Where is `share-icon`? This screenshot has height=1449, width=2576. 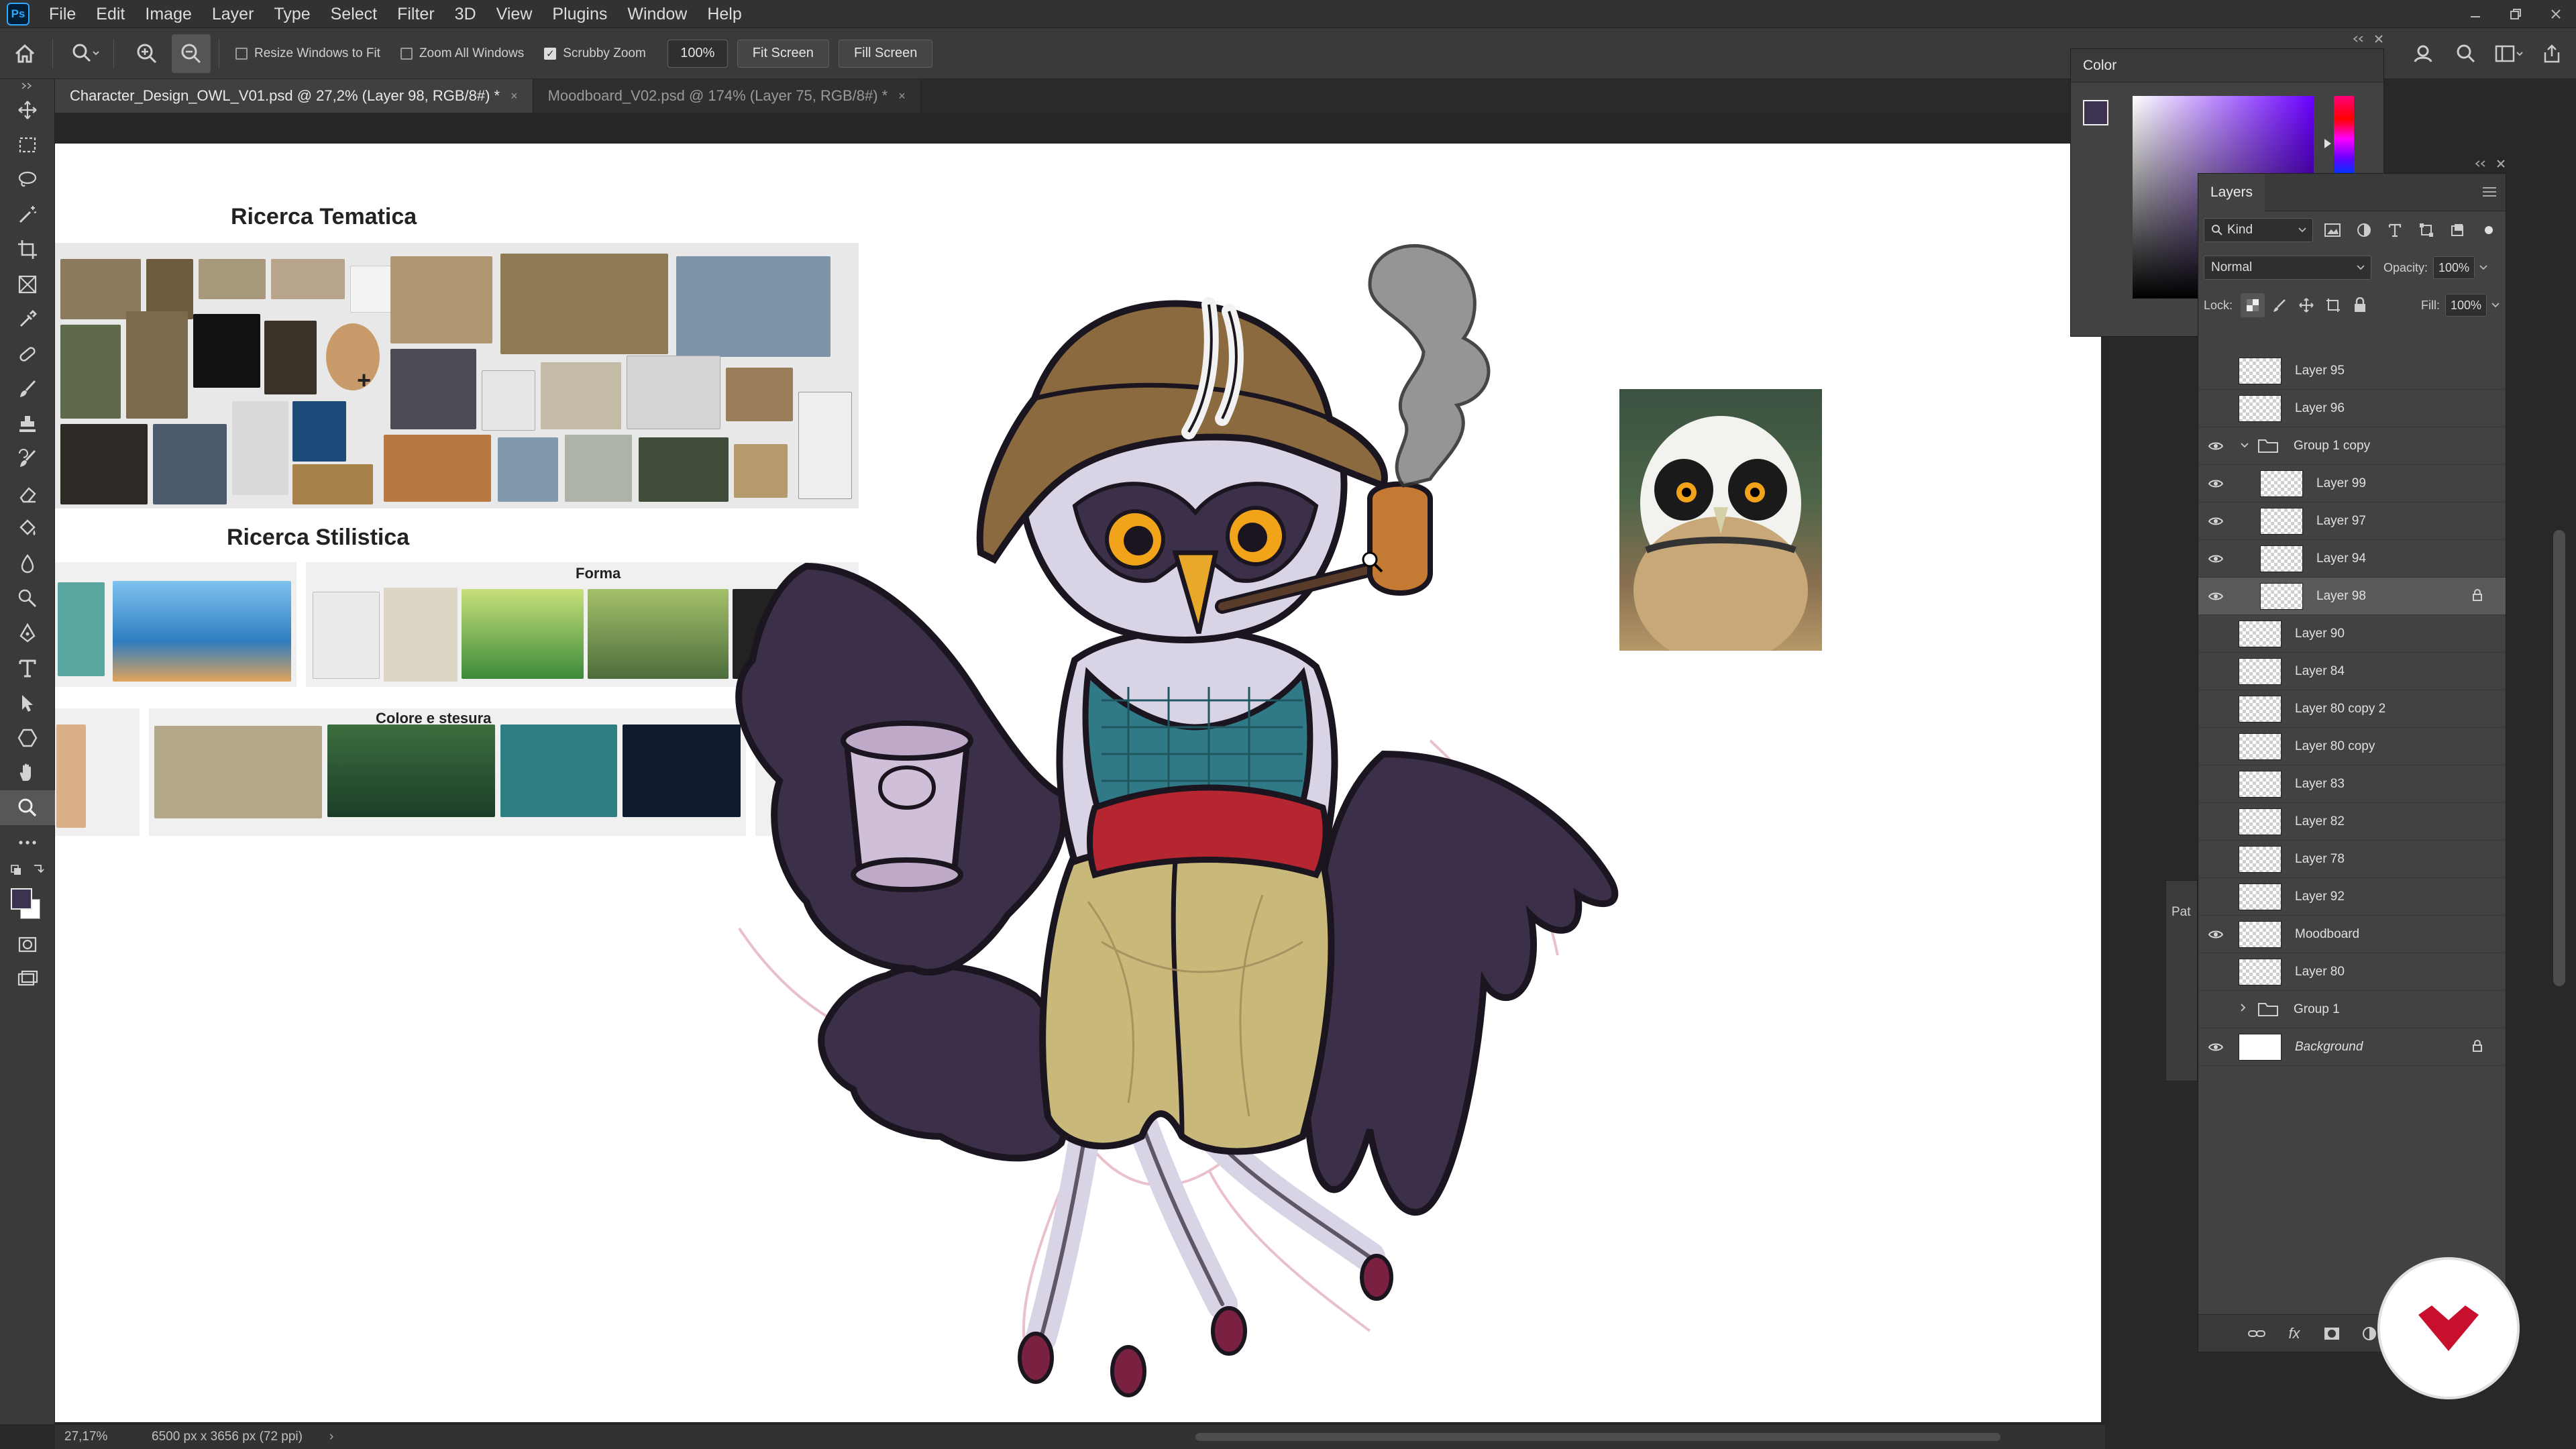 share-icon is located at coordinates (2551, 53).